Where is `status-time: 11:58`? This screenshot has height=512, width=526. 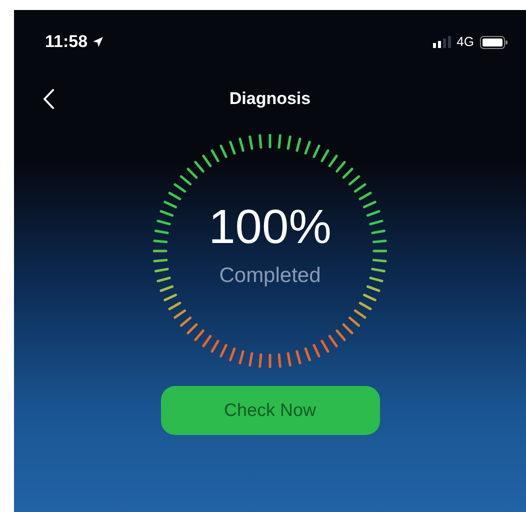 status-time: 11:58 is located at coordinates (66, 42).